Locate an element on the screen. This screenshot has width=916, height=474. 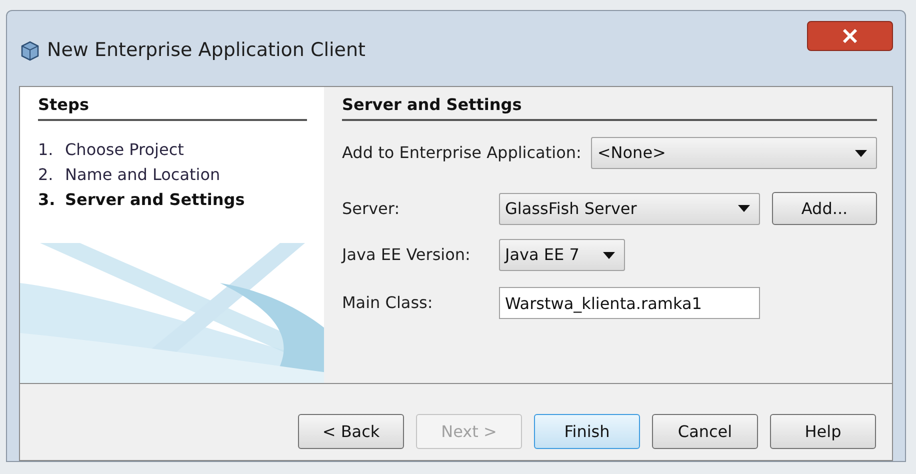
step-item: 3. Server and Settings is located at coordinates (142, 200).